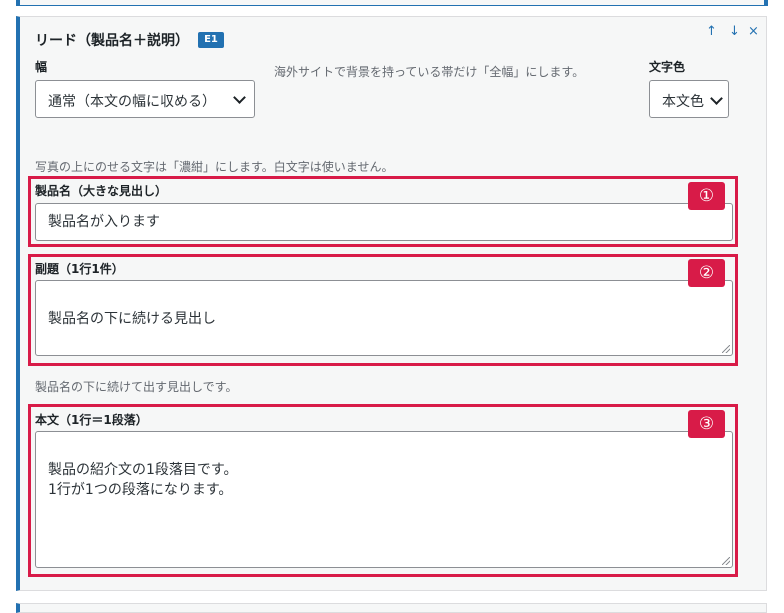 This screenshot has height=613, width=784. What do you see at coordinates (112, 41) in the screenshot?
I see `block-title: リード（製品名＋説明）` at bounding box center [112, 41].